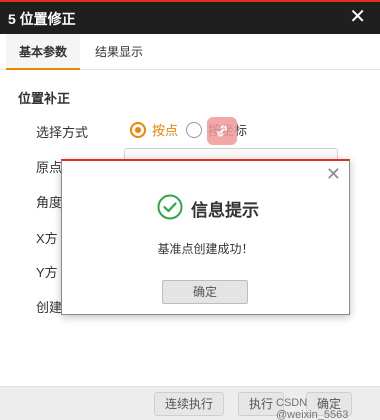 The height and width of the screenshot is (420, 380). What do you see at coordinates (190, 52) in the screenshot?
I see `tab-bar: 基本参数 结果显示` at bounding box center [190, 52].